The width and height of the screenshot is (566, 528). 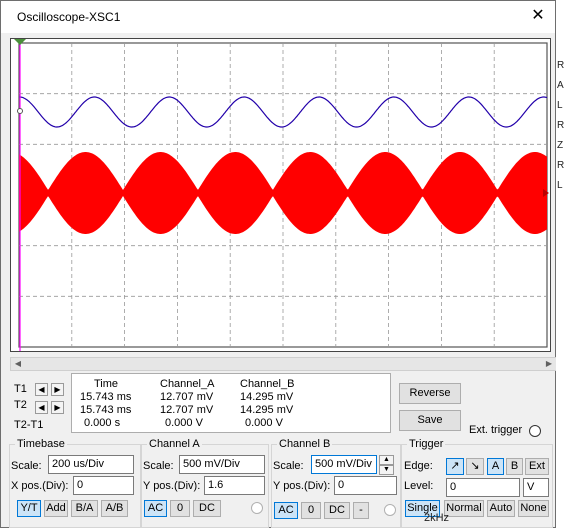 I want to click on t2t1-channel-a: 0.000 V, so click(x=184, y=423).